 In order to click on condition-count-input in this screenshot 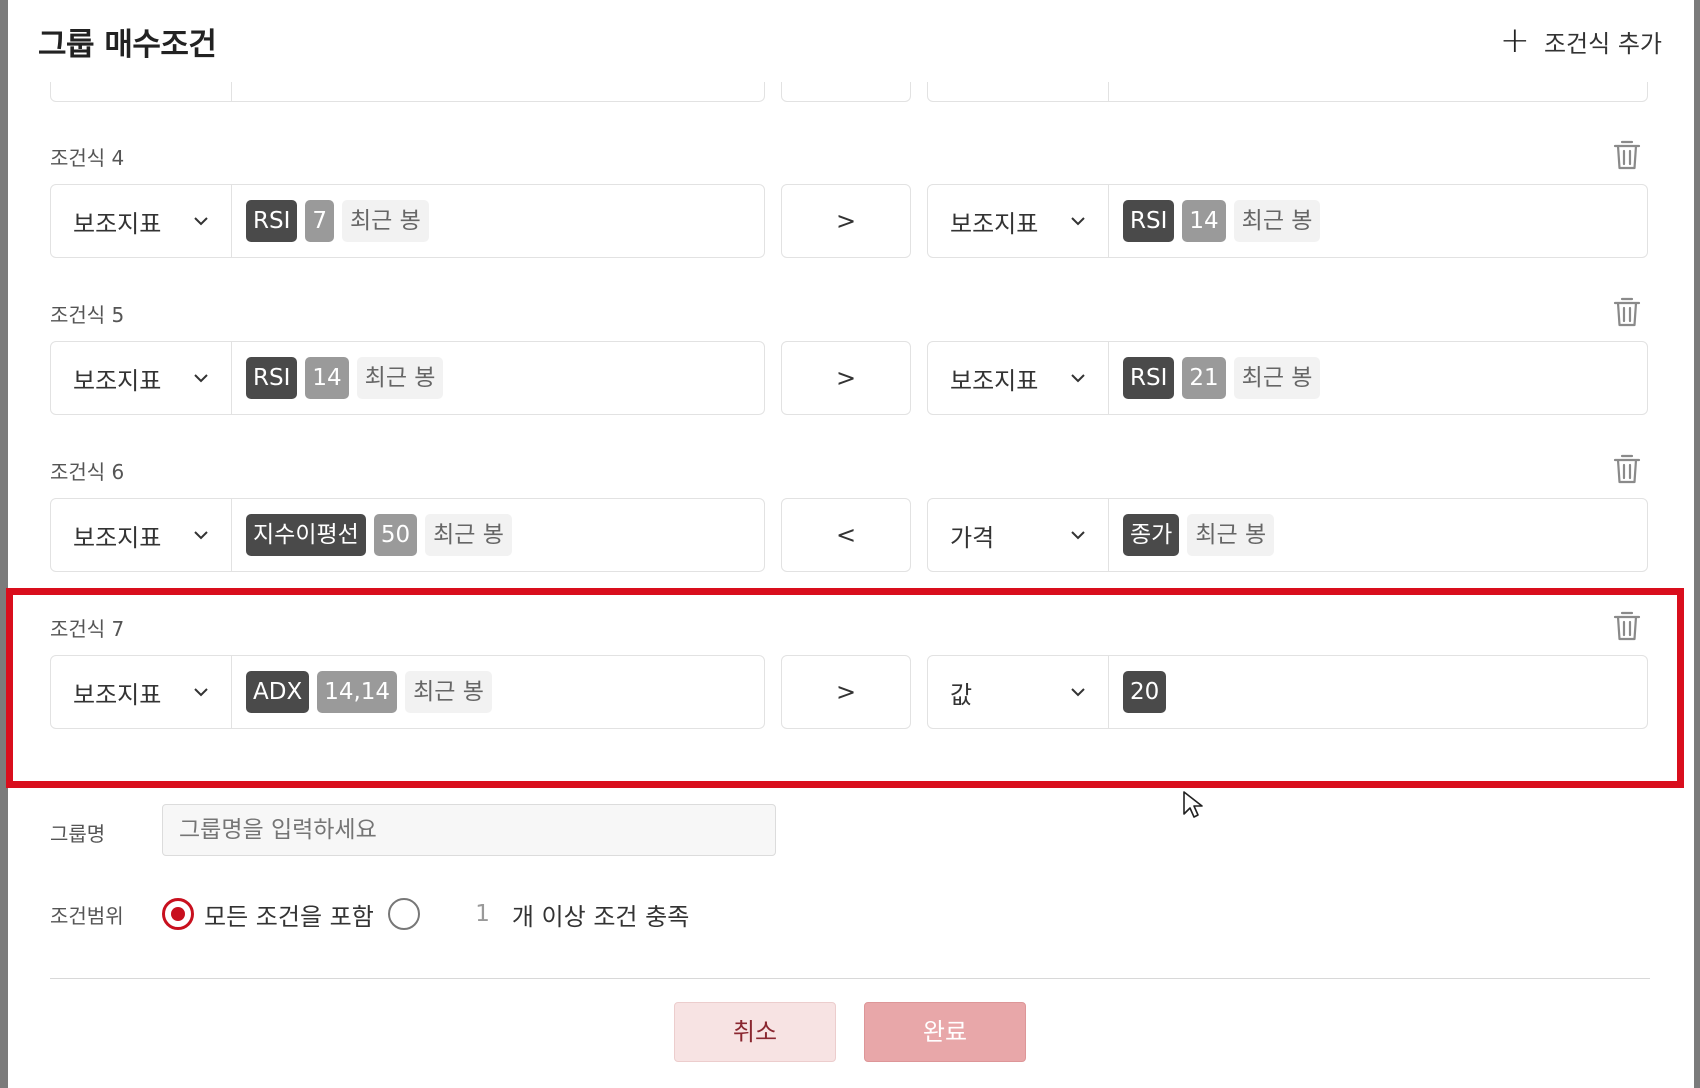, I will do `click(465, 914)`.